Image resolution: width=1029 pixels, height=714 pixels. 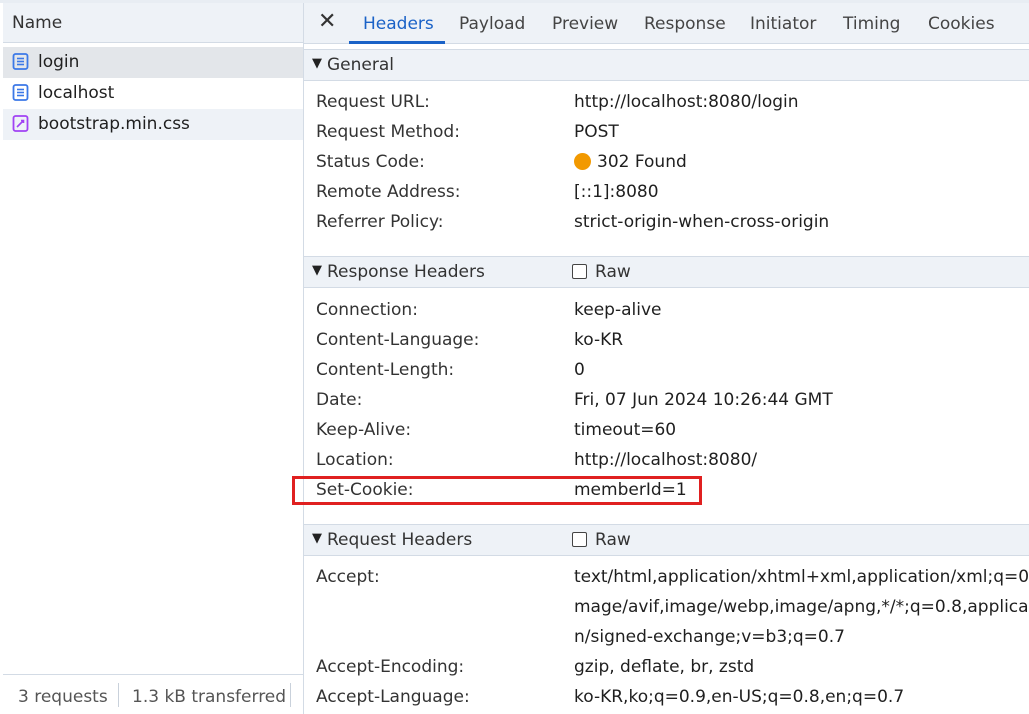 I want to click on request-row-bootstrap: bootstrap.min.css, so click(x=153, y=124).